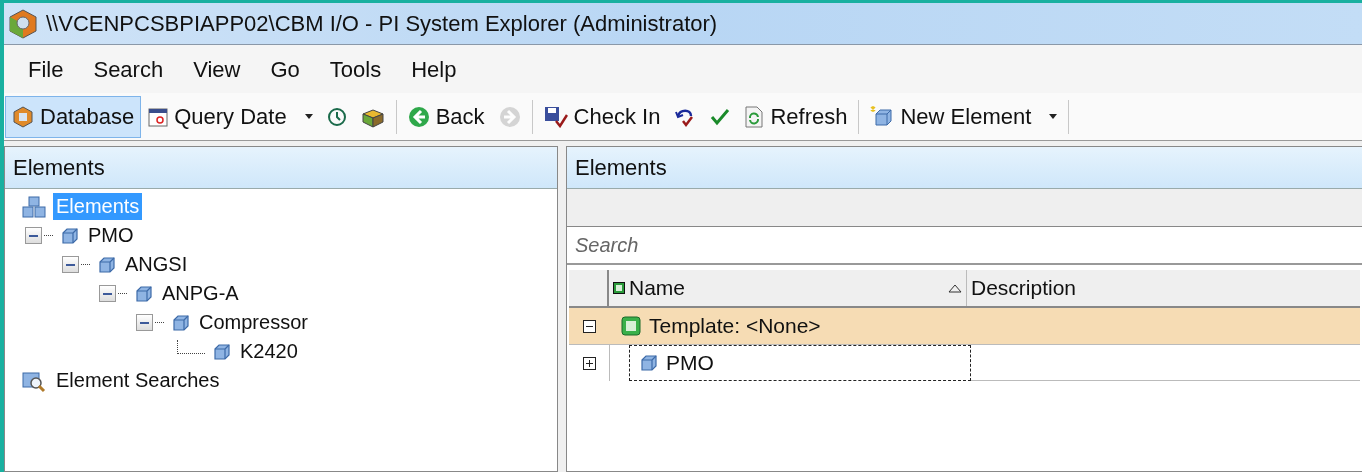 The image size is (1362, 472). Describe the element at coordinates (285, 69) in the screenshot. I see `menu-item: Go` at that location.